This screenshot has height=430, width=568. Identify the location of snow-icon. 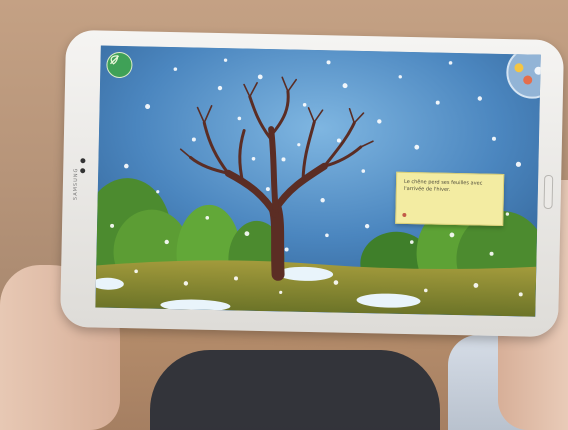
(537, 70).